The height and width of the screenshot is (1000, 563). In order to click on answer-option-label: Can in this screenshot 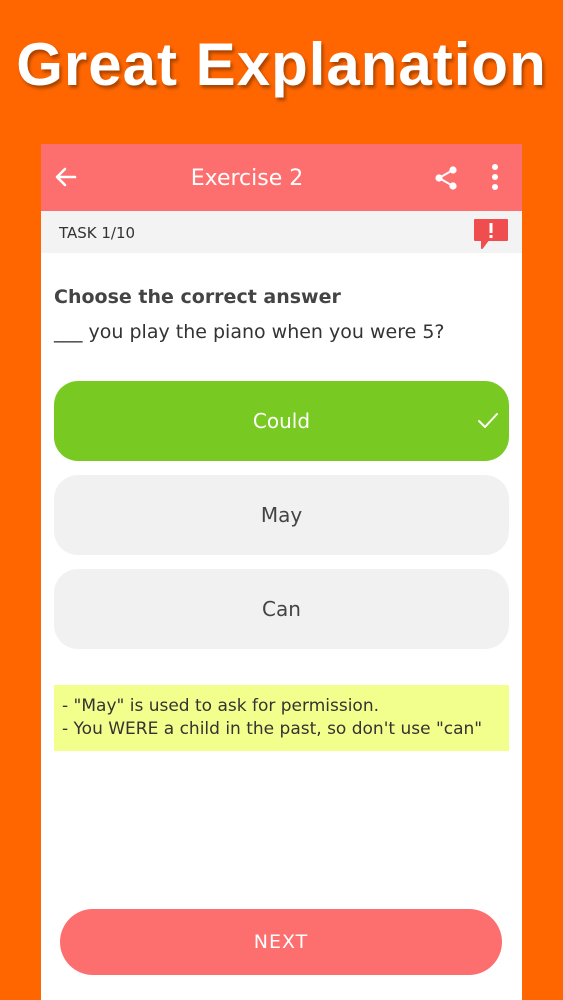, I will do `click(281, 609)`.